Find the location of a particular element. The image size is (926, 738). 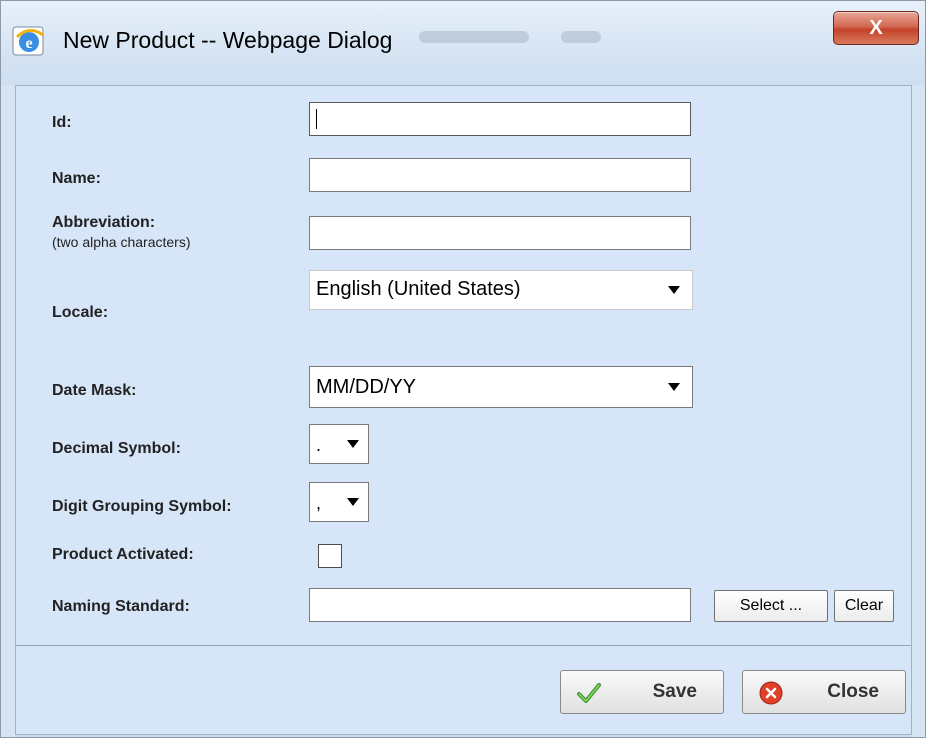

locale-label: Locale: is located at coordinates (80, 312).